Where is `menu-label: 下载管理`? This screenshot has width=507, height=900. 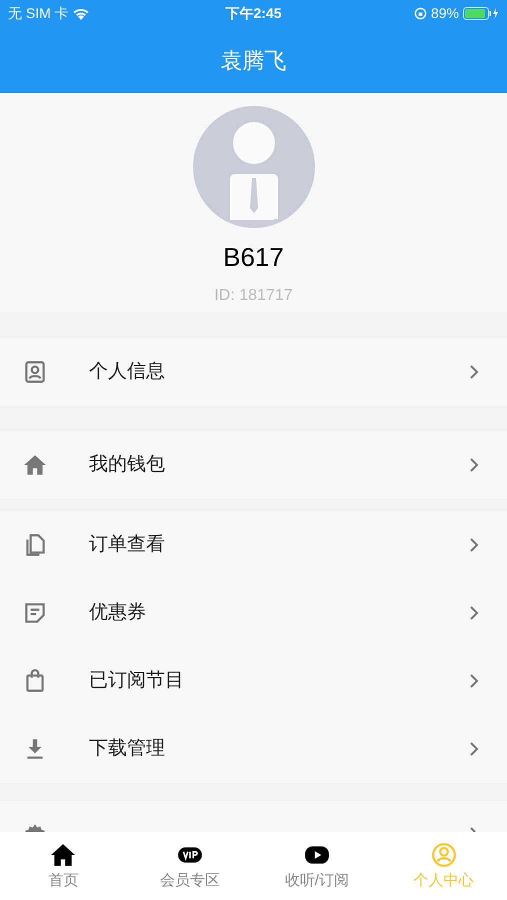 menu-label: 下载管理 is located at coordinates (127, 748).